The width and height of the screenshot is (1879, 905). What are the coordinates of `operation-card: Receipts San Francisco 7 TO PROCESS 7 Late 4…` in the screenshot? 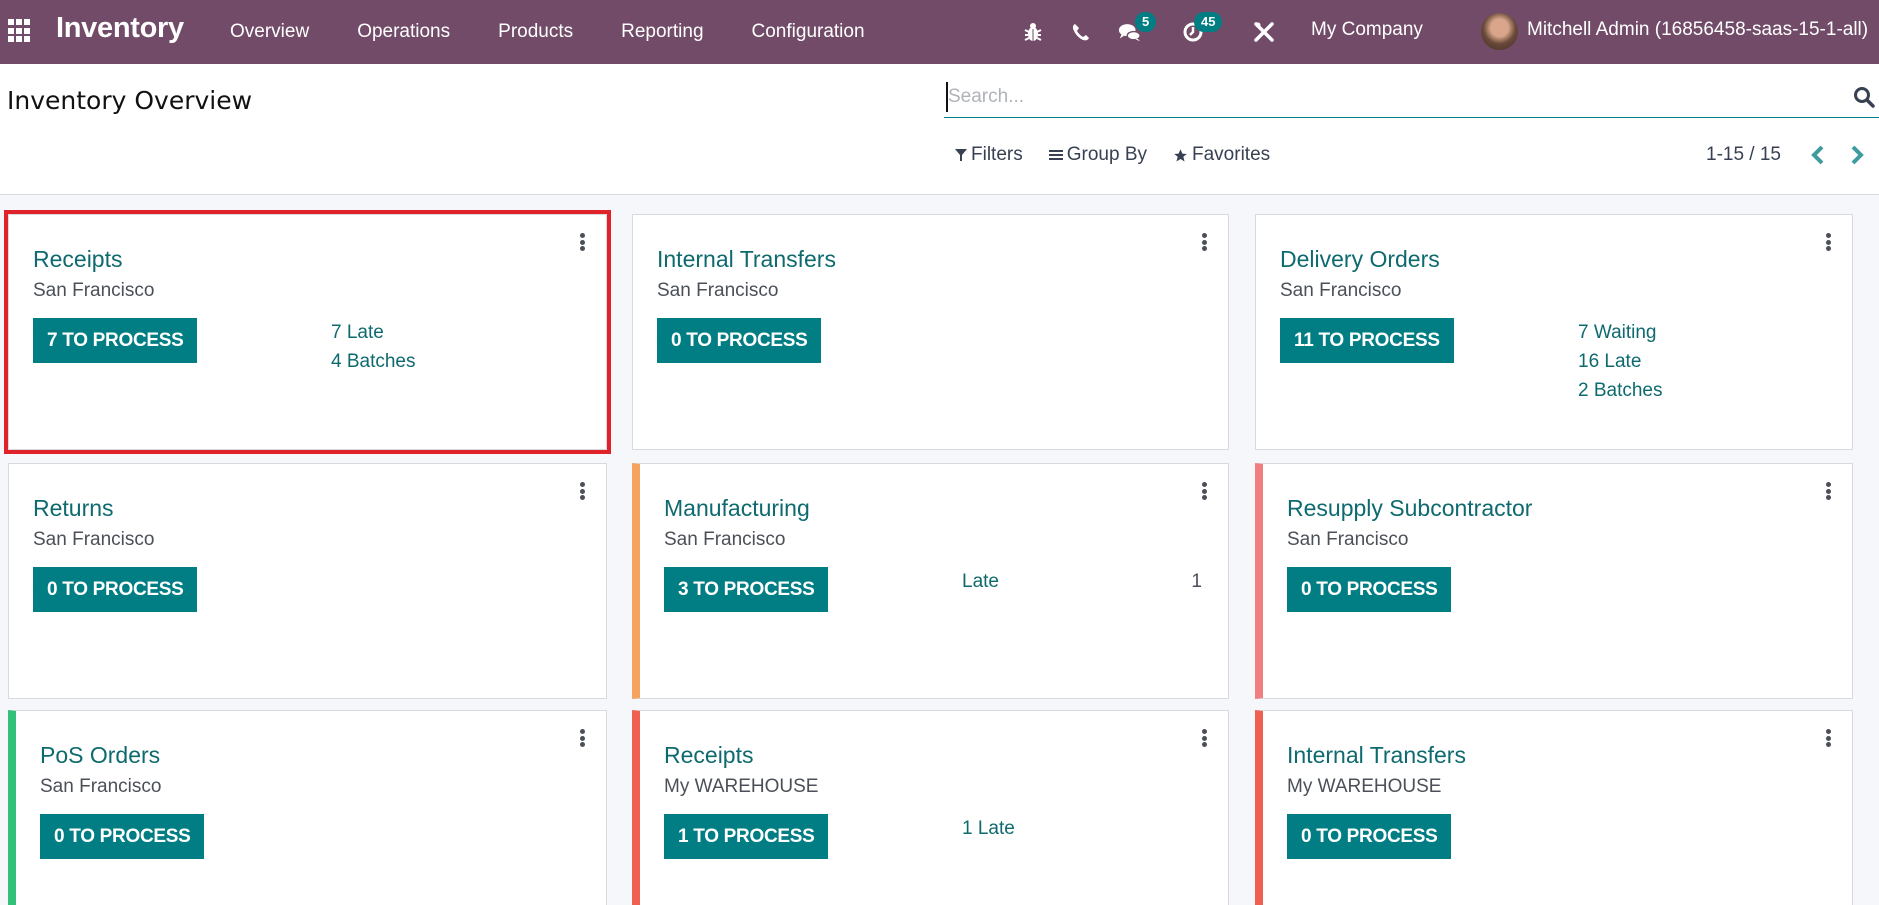 It's located at (307, 332).